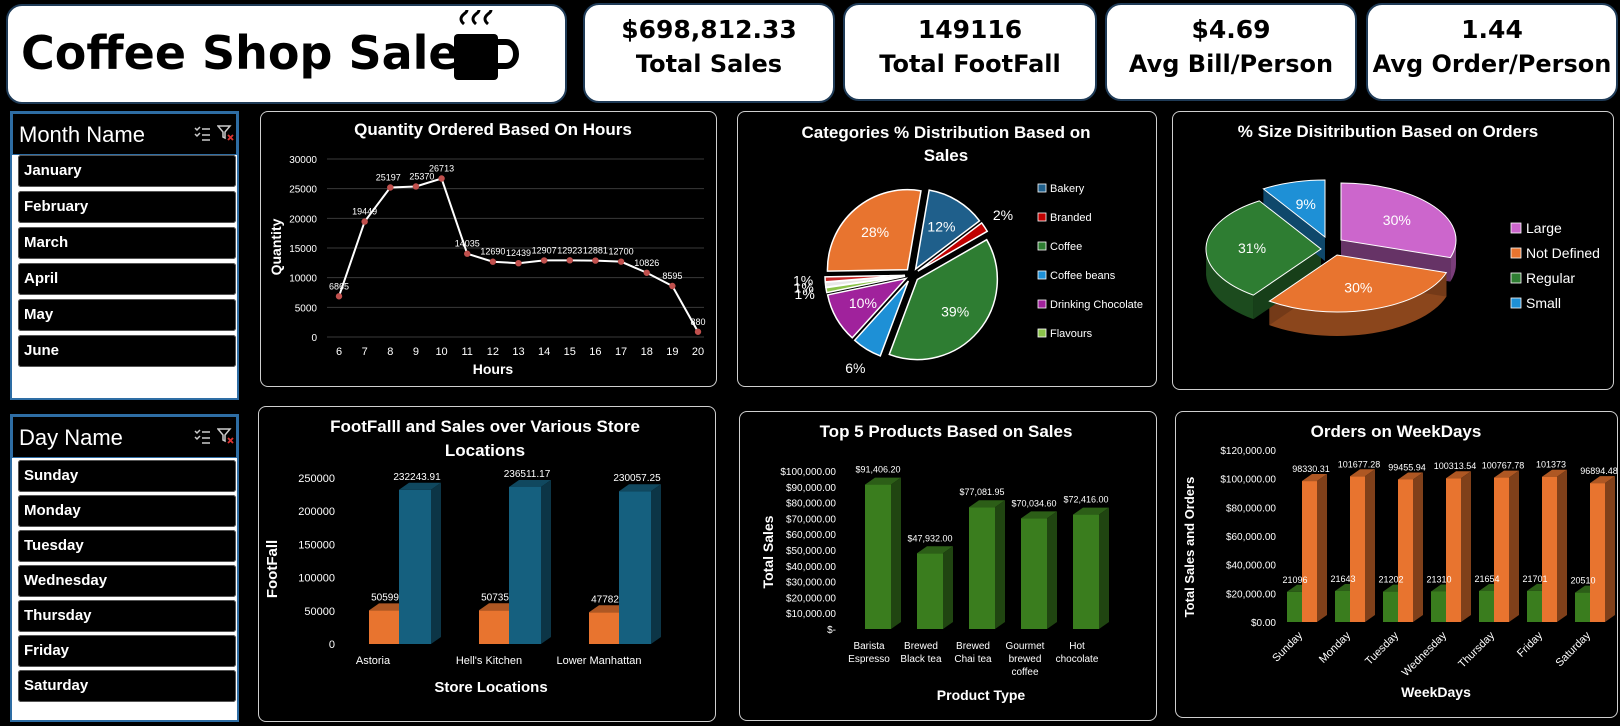  What do you see at coordinates (127, 546) in the screenshot?
I see `day-item-tuesday: Tuesday` at bounding box center [127, 546].